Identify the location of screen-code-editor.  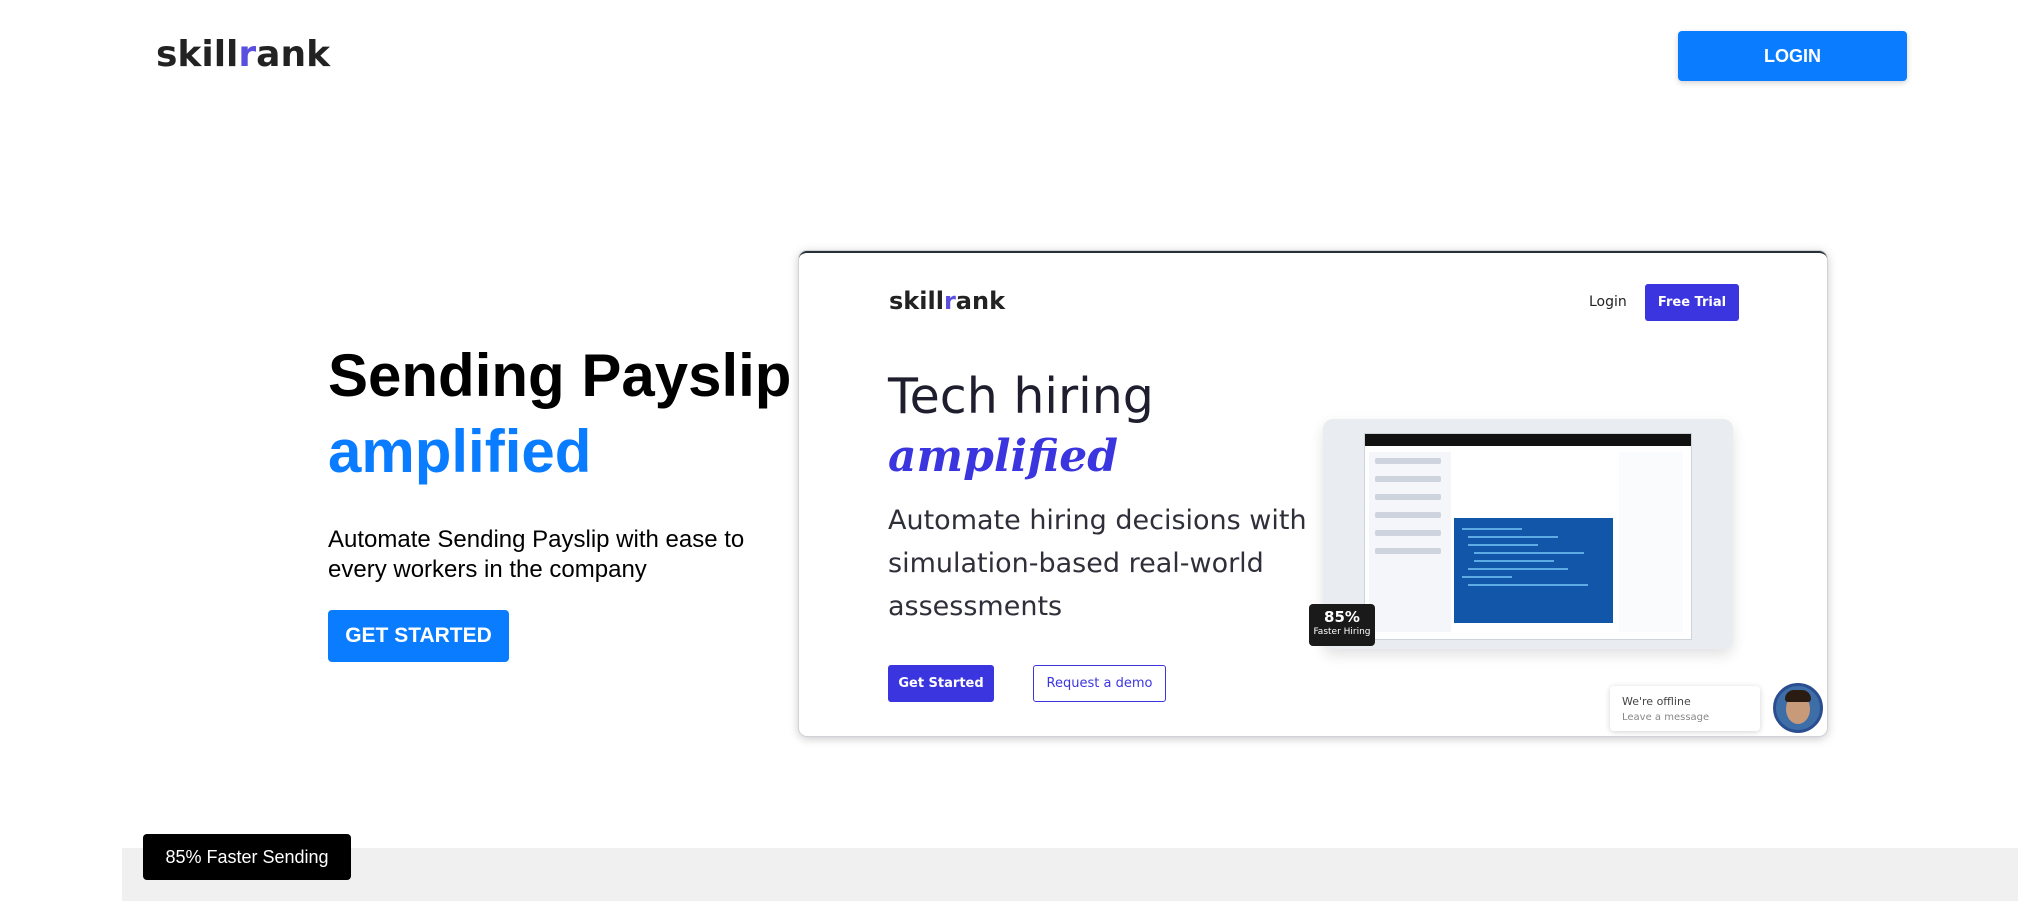
(1533, 570).